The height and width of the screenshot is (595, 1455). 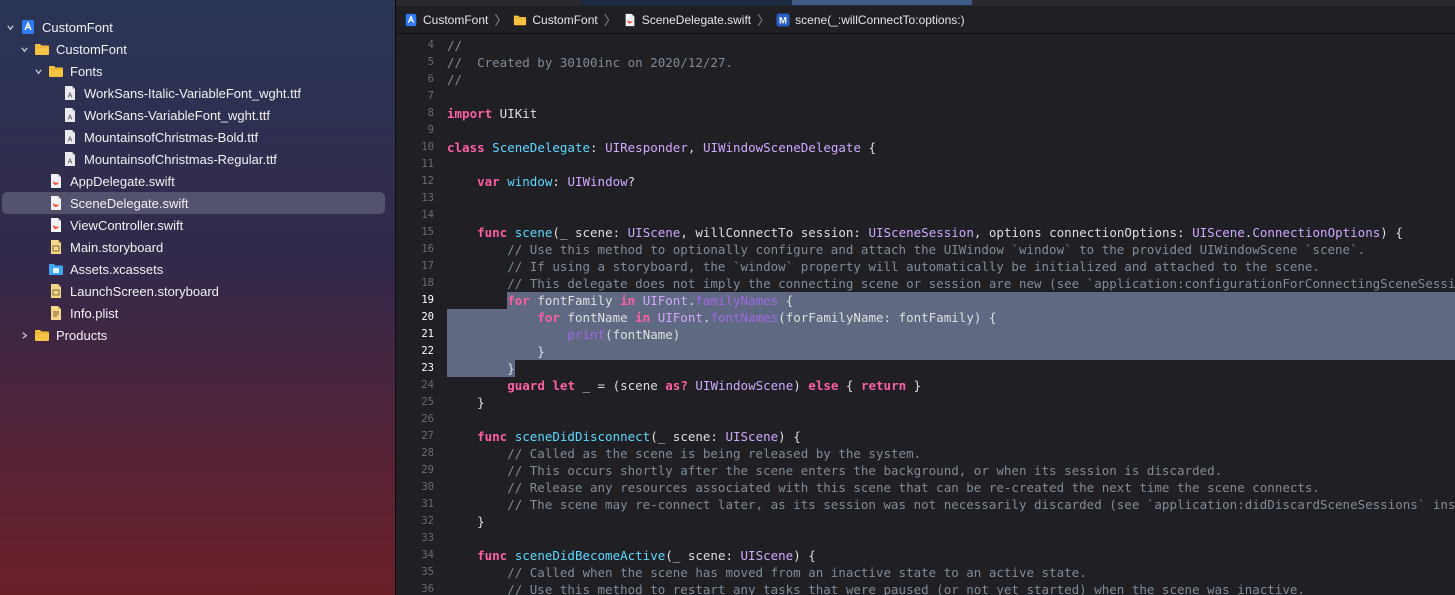 I want to click on font-file-icon: A, so click(x=70, y=159).